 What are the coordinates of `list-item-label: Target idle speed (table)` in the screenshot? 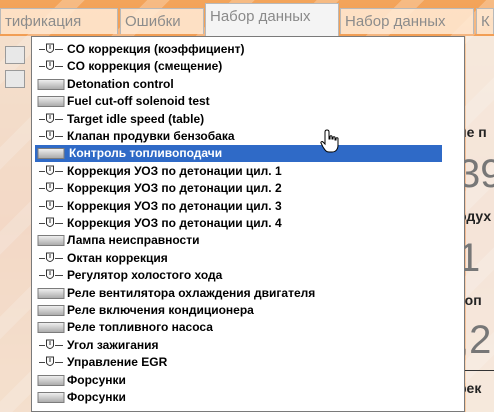 It's located at (136, 118).